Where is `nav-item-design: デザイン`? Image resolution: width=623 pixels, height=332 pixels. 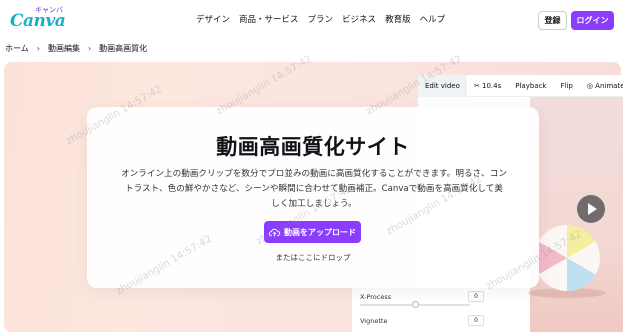 nav-item-design: デザイン is located at coordinates (213, 19).